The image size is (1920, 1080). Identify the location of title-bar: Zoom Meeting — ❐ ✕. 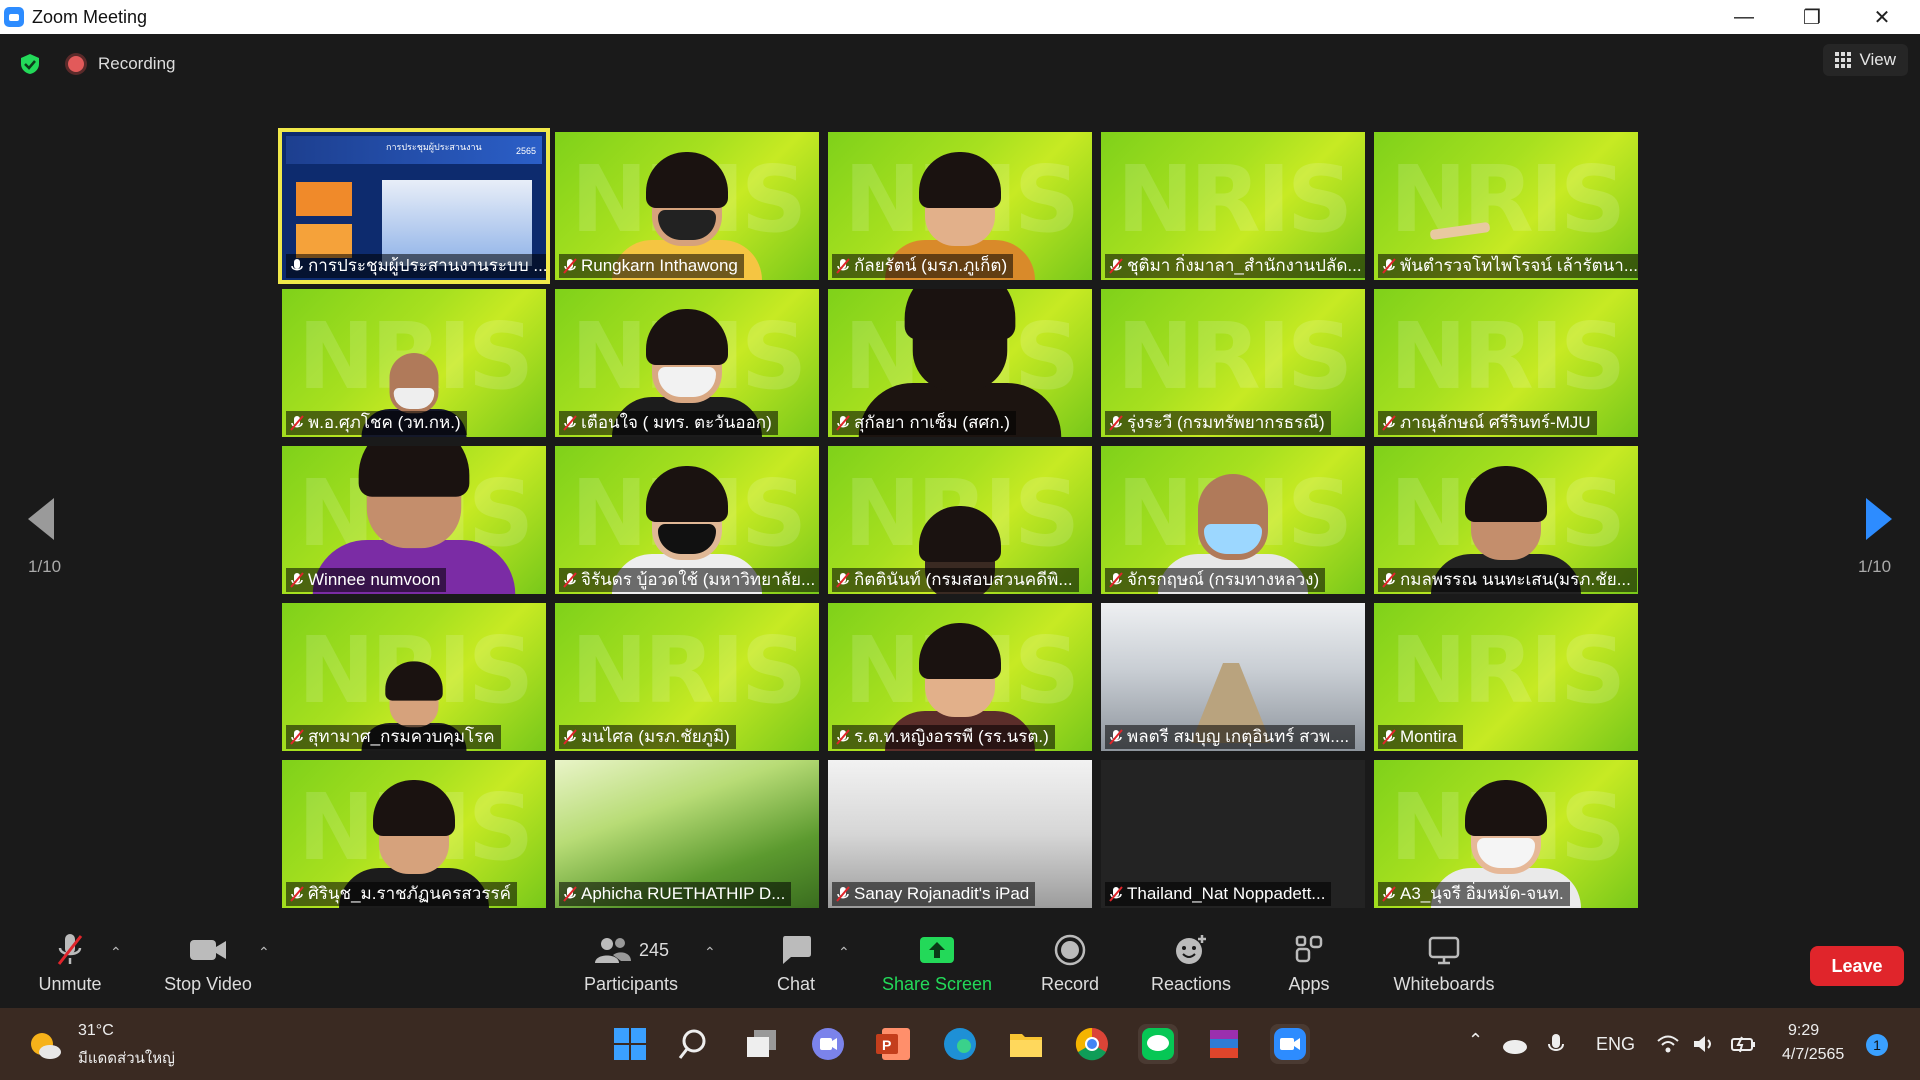
(960, 17).